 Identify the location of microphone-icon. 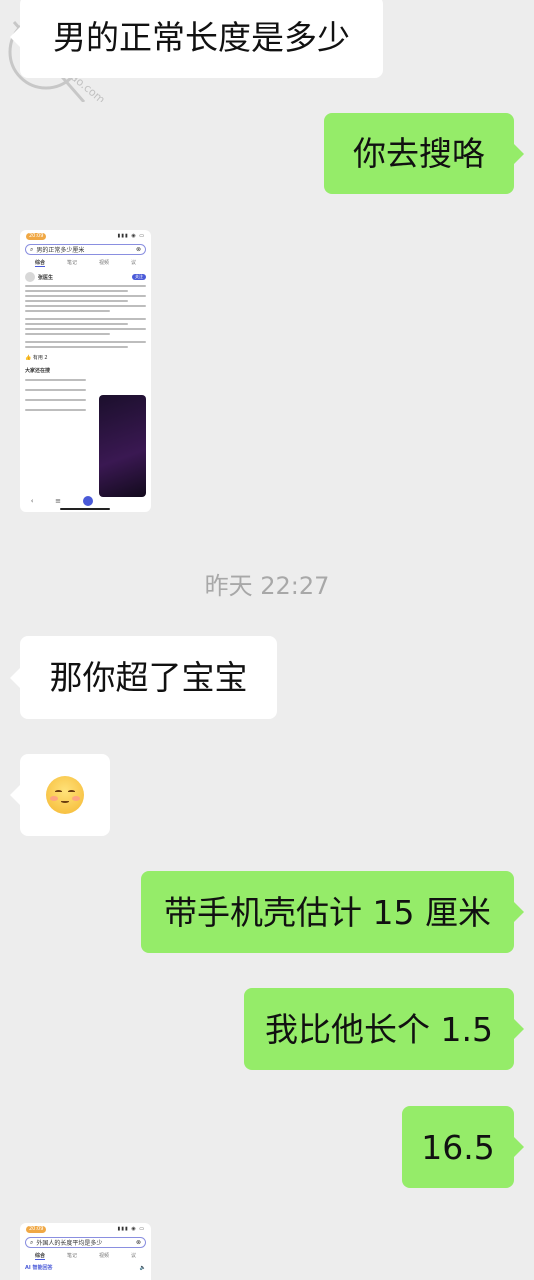
(87, 501).